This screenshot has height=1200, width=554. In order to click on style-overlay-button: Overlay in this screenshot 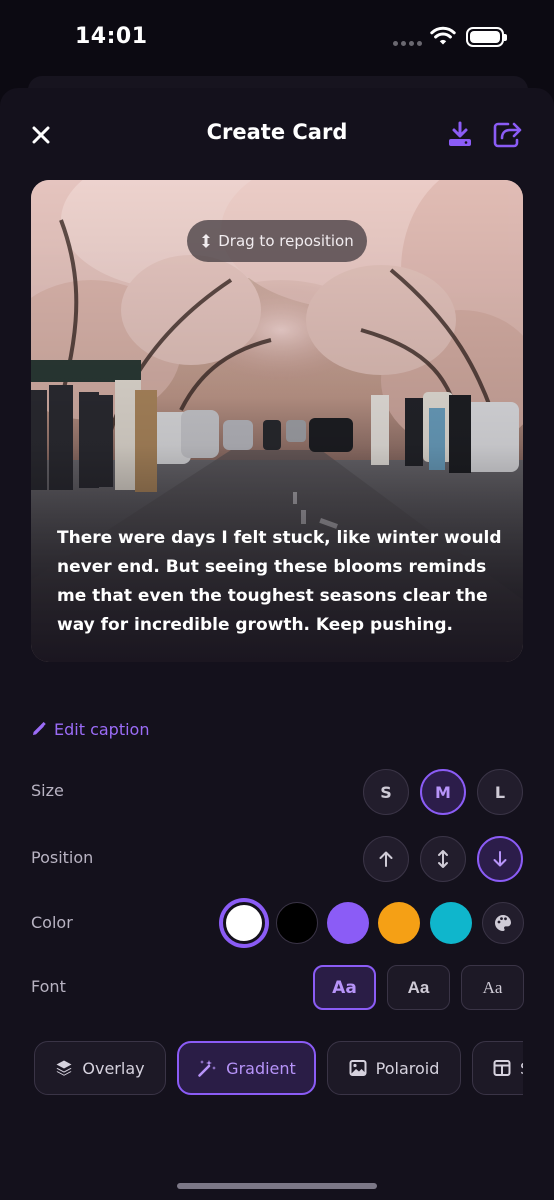, I will do `click(100, 1068)`.